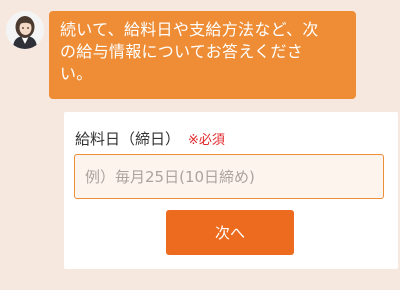 The height and width of the screenshot is (290, 400). I want to click on payday-field-label: 給料日（締日） ※必須, so click(150, 138).